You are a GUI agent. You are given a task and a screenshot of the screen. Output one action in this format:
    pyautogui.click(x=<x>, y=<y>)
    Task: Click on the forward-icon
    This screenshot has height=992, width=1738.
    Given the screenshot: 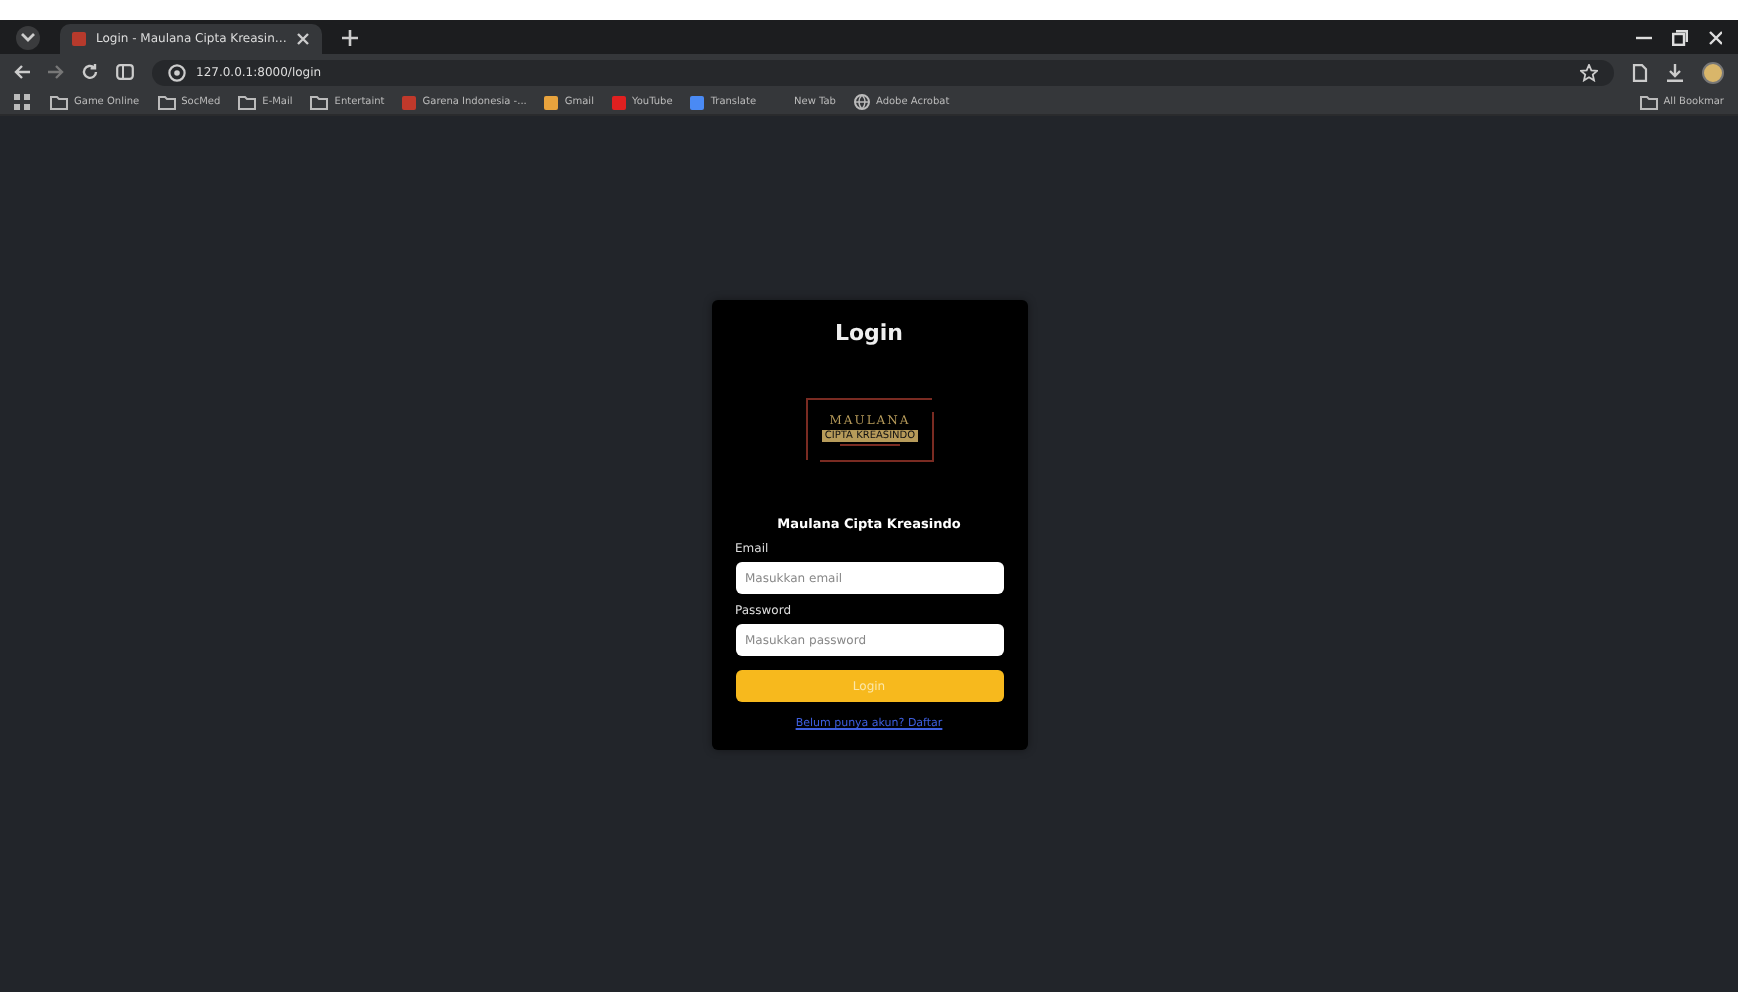 What is the action you would take?
    pyautogui.click(x=56, y=72)
    